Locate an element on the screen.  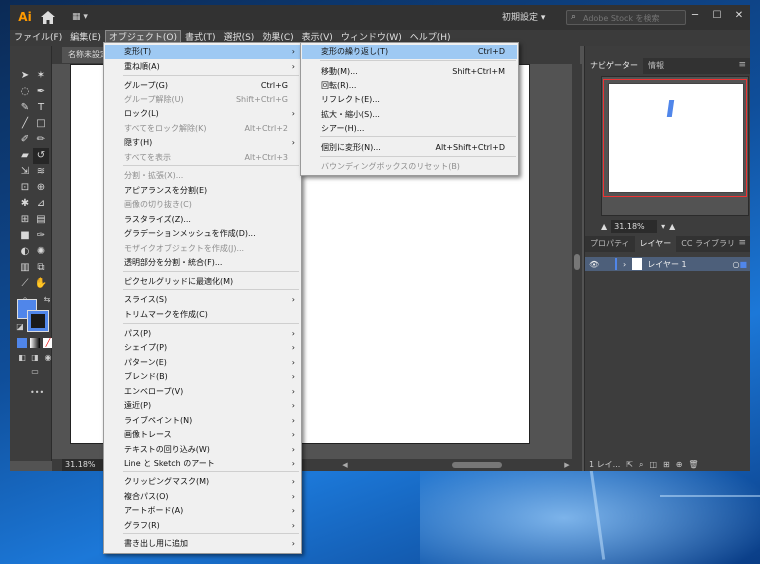
mesh-tool-icon: ⊞ is located at coordinates (25, 220).